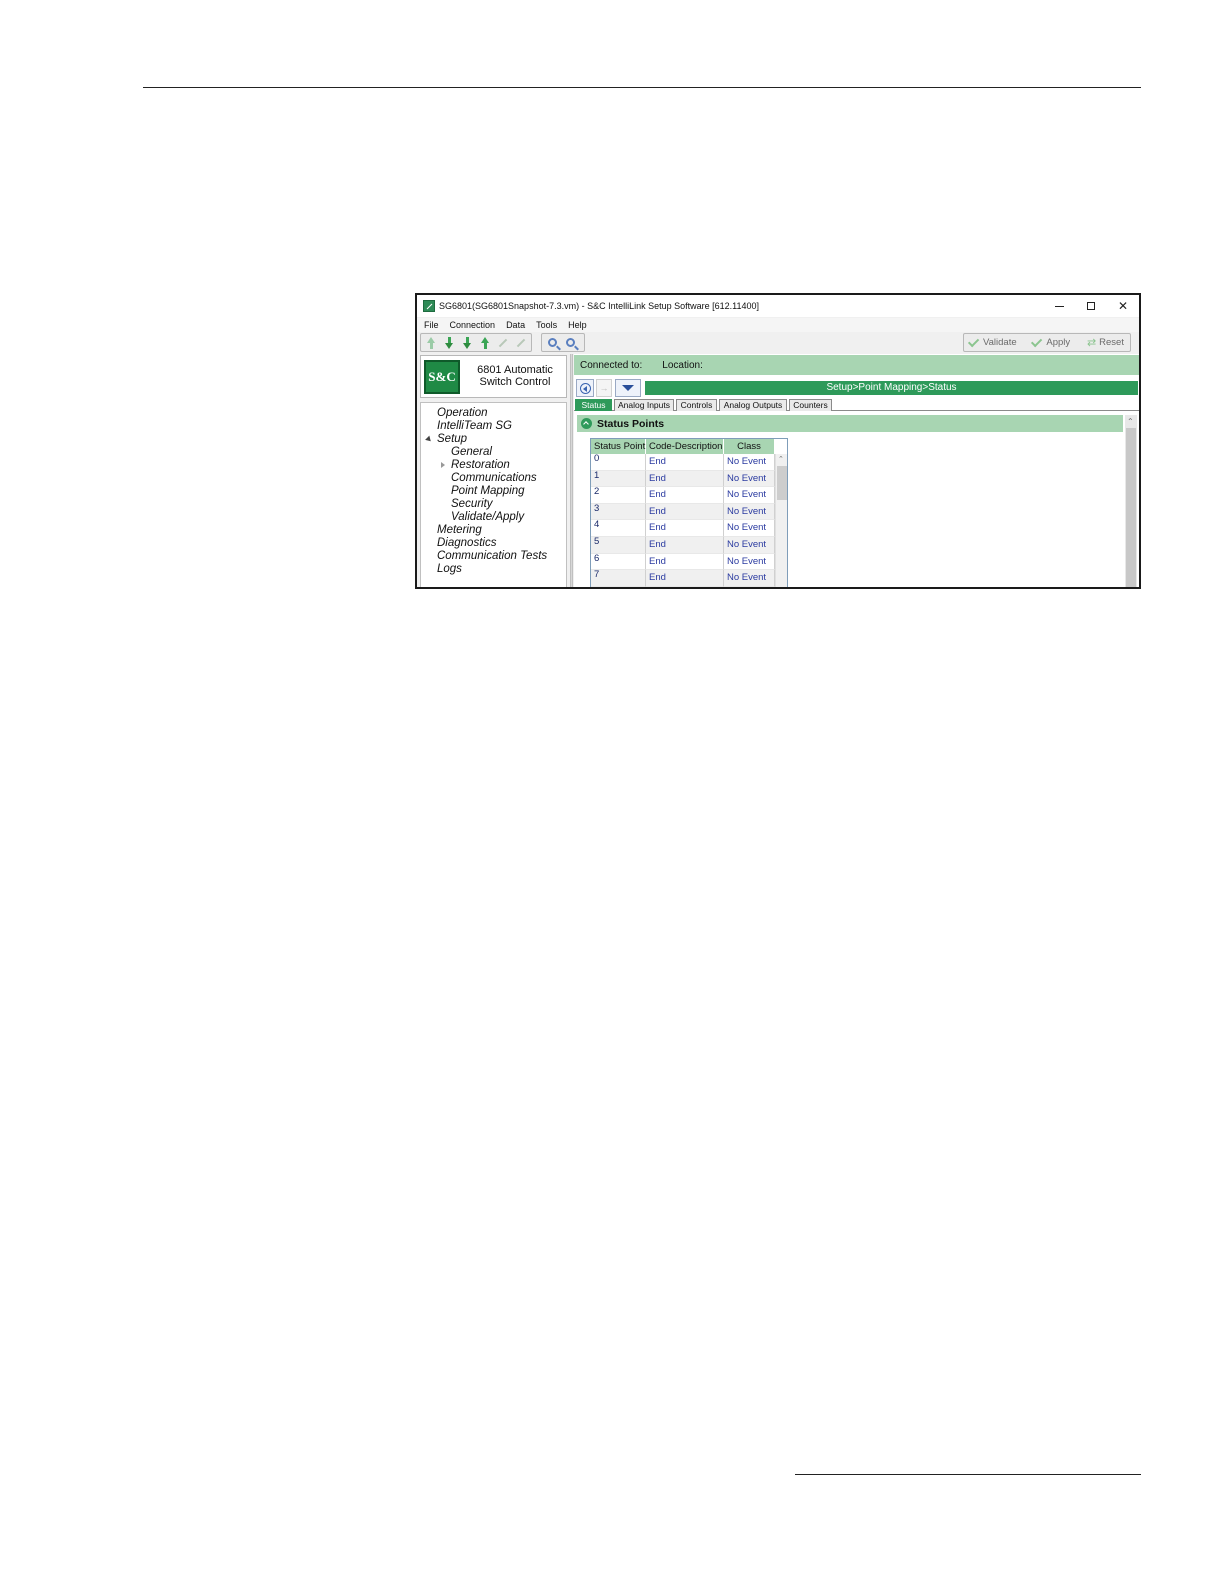 The image size is (1224, 1584). Describe the element at coordinates (753, 405) in the screenshot. I see `tab-analog-outputs: Analog Outputs` at that location.